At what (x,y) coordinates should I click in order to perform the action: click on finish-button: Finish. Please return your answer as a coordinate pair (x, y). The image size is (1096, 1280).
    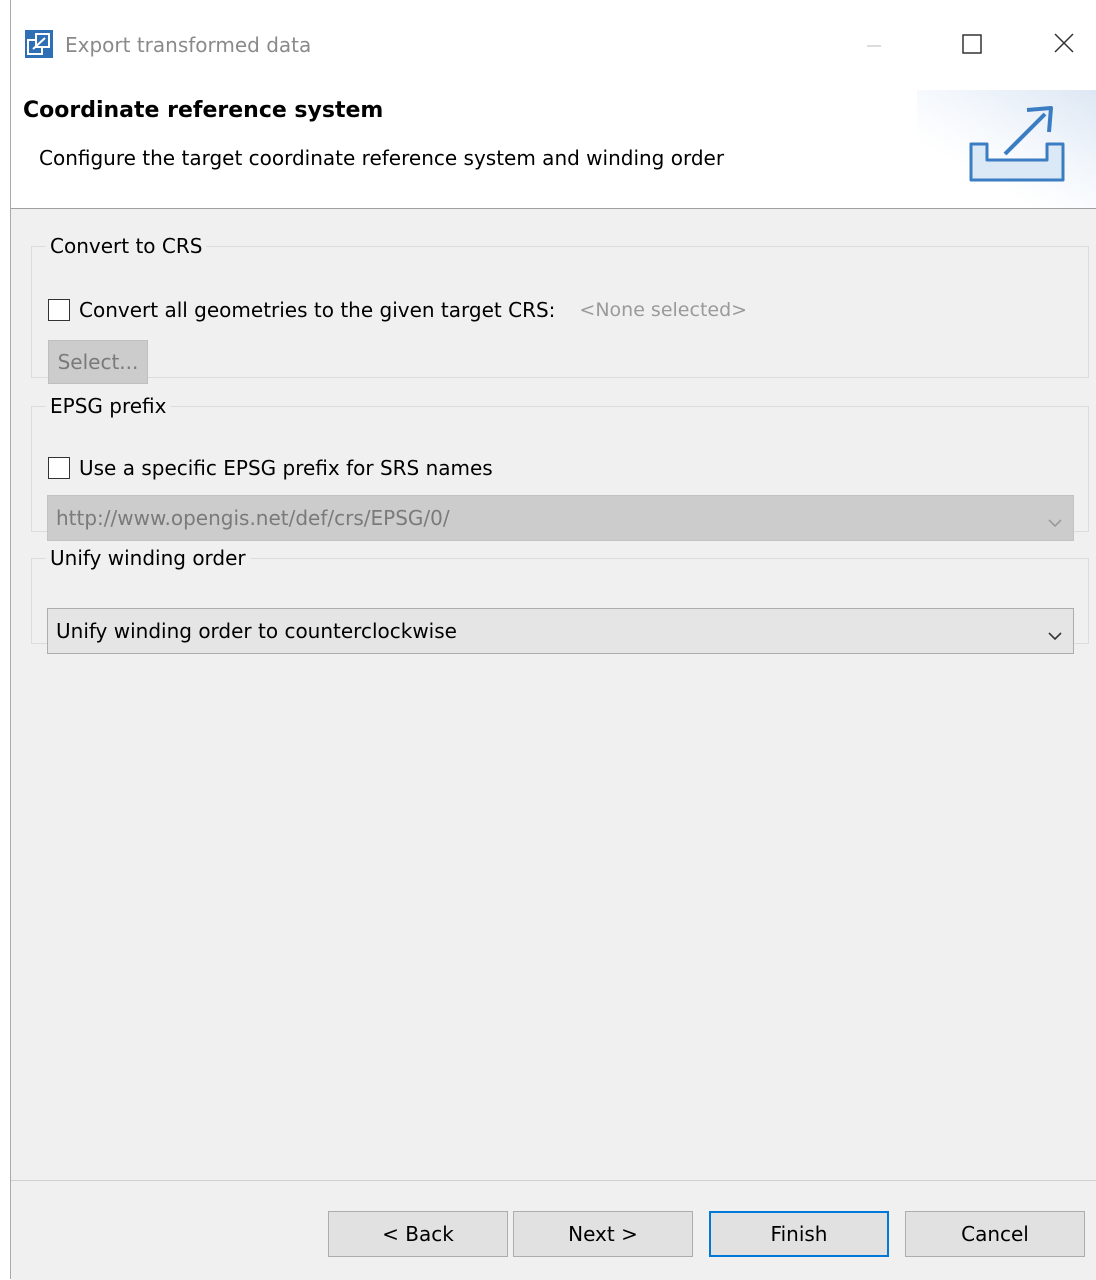
    Looking at the image, I should click on (799, 1234).